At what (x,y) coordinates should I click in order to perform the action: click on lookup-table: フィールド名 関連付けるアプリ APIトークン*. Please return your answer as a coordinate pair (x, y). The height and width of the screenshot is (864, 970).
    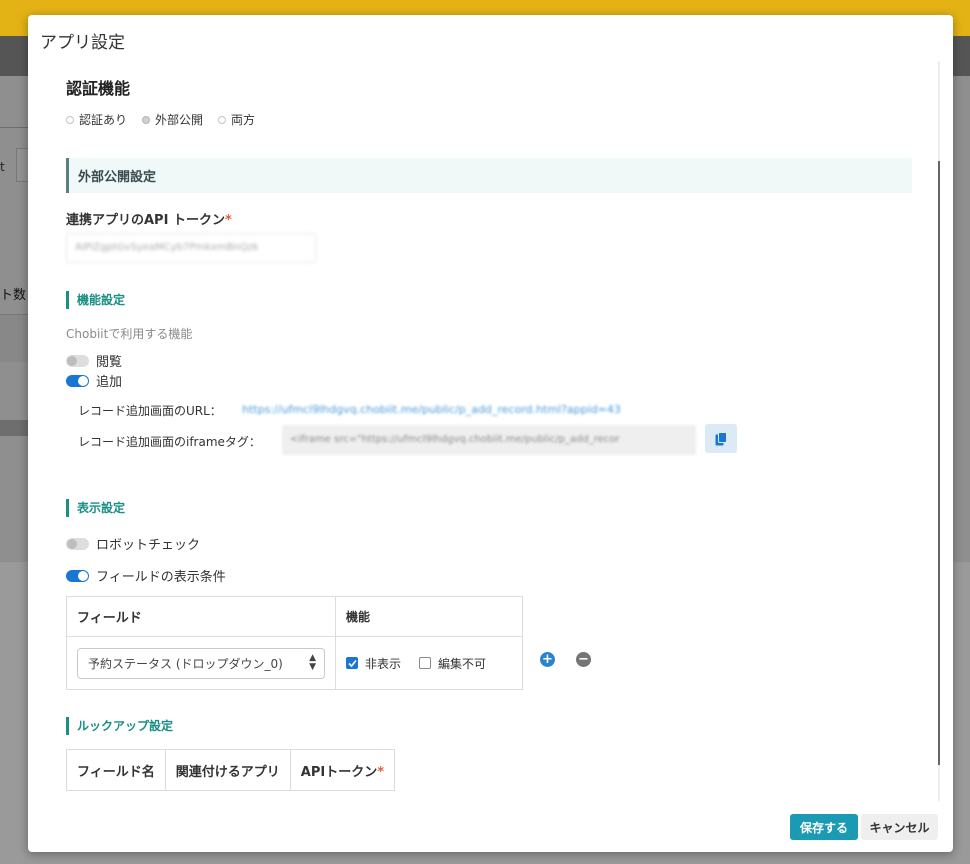
    Looking at the image, I should click on (231, 770).